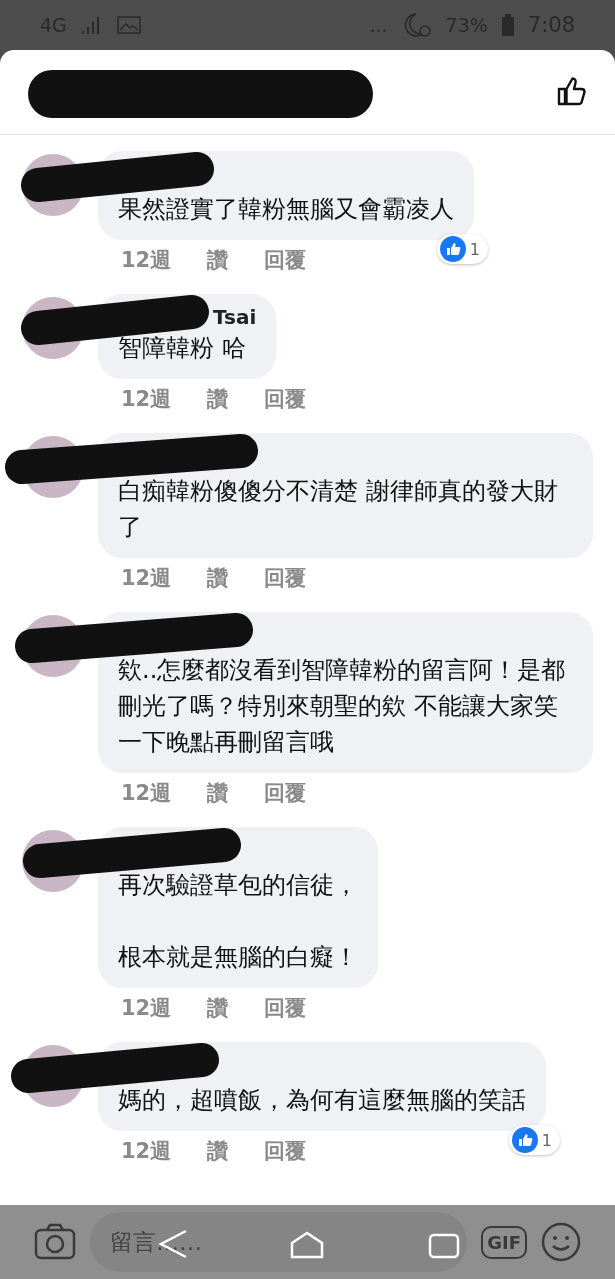  Describe the element at coordinates (235, 317) in the screenshot. I see `commenter-name: Tsai` at that location.